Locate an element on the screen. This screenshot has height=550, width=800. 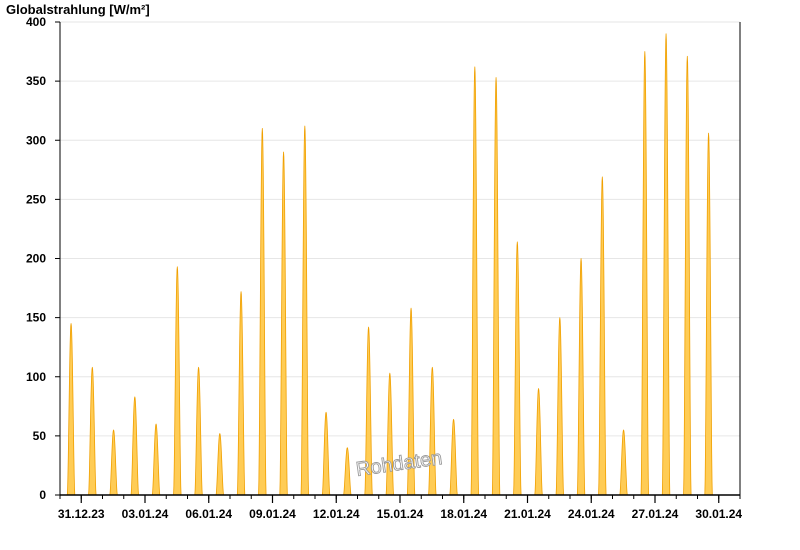
y-tick-label: 50 is located at coordinates (40, 436).